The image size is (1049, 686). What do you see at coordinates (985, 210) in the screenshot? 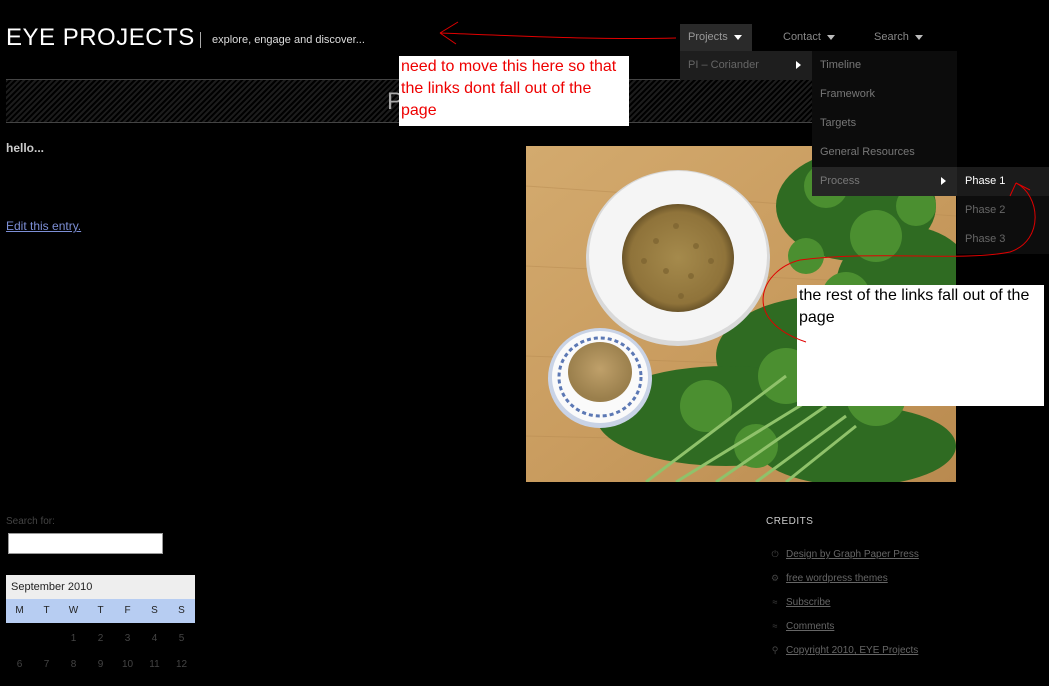
I see `menu-item-label: Phase 2` at bounding box center [985, 210].